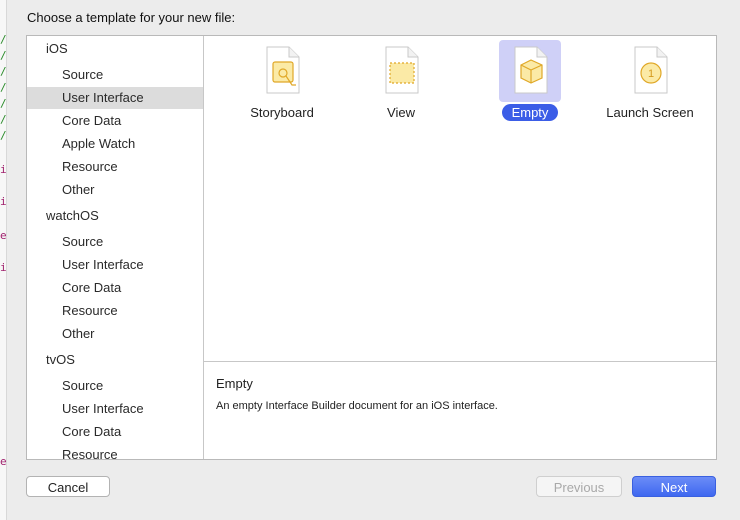 The height and width of the screenshot is (520, 740). Describe the element at coordinates (115, 144) in the screenshot. I see `sidebar-item-ios-apple-watch: Apple Watch` at that location.